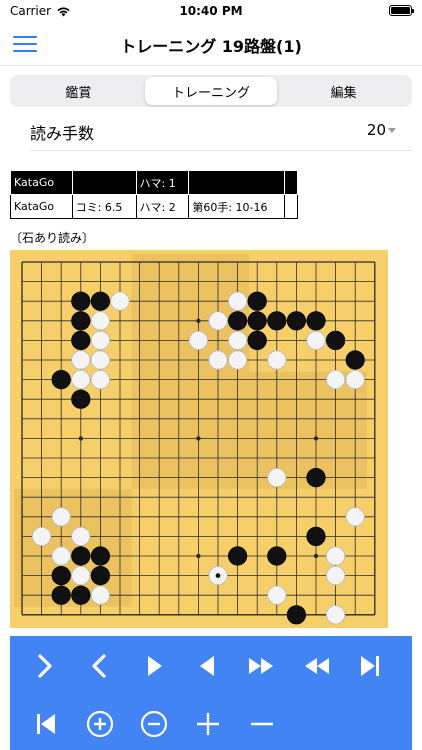 This screenshot has height=750, width=422. I want to click on back-one-button, so click(100, 666).